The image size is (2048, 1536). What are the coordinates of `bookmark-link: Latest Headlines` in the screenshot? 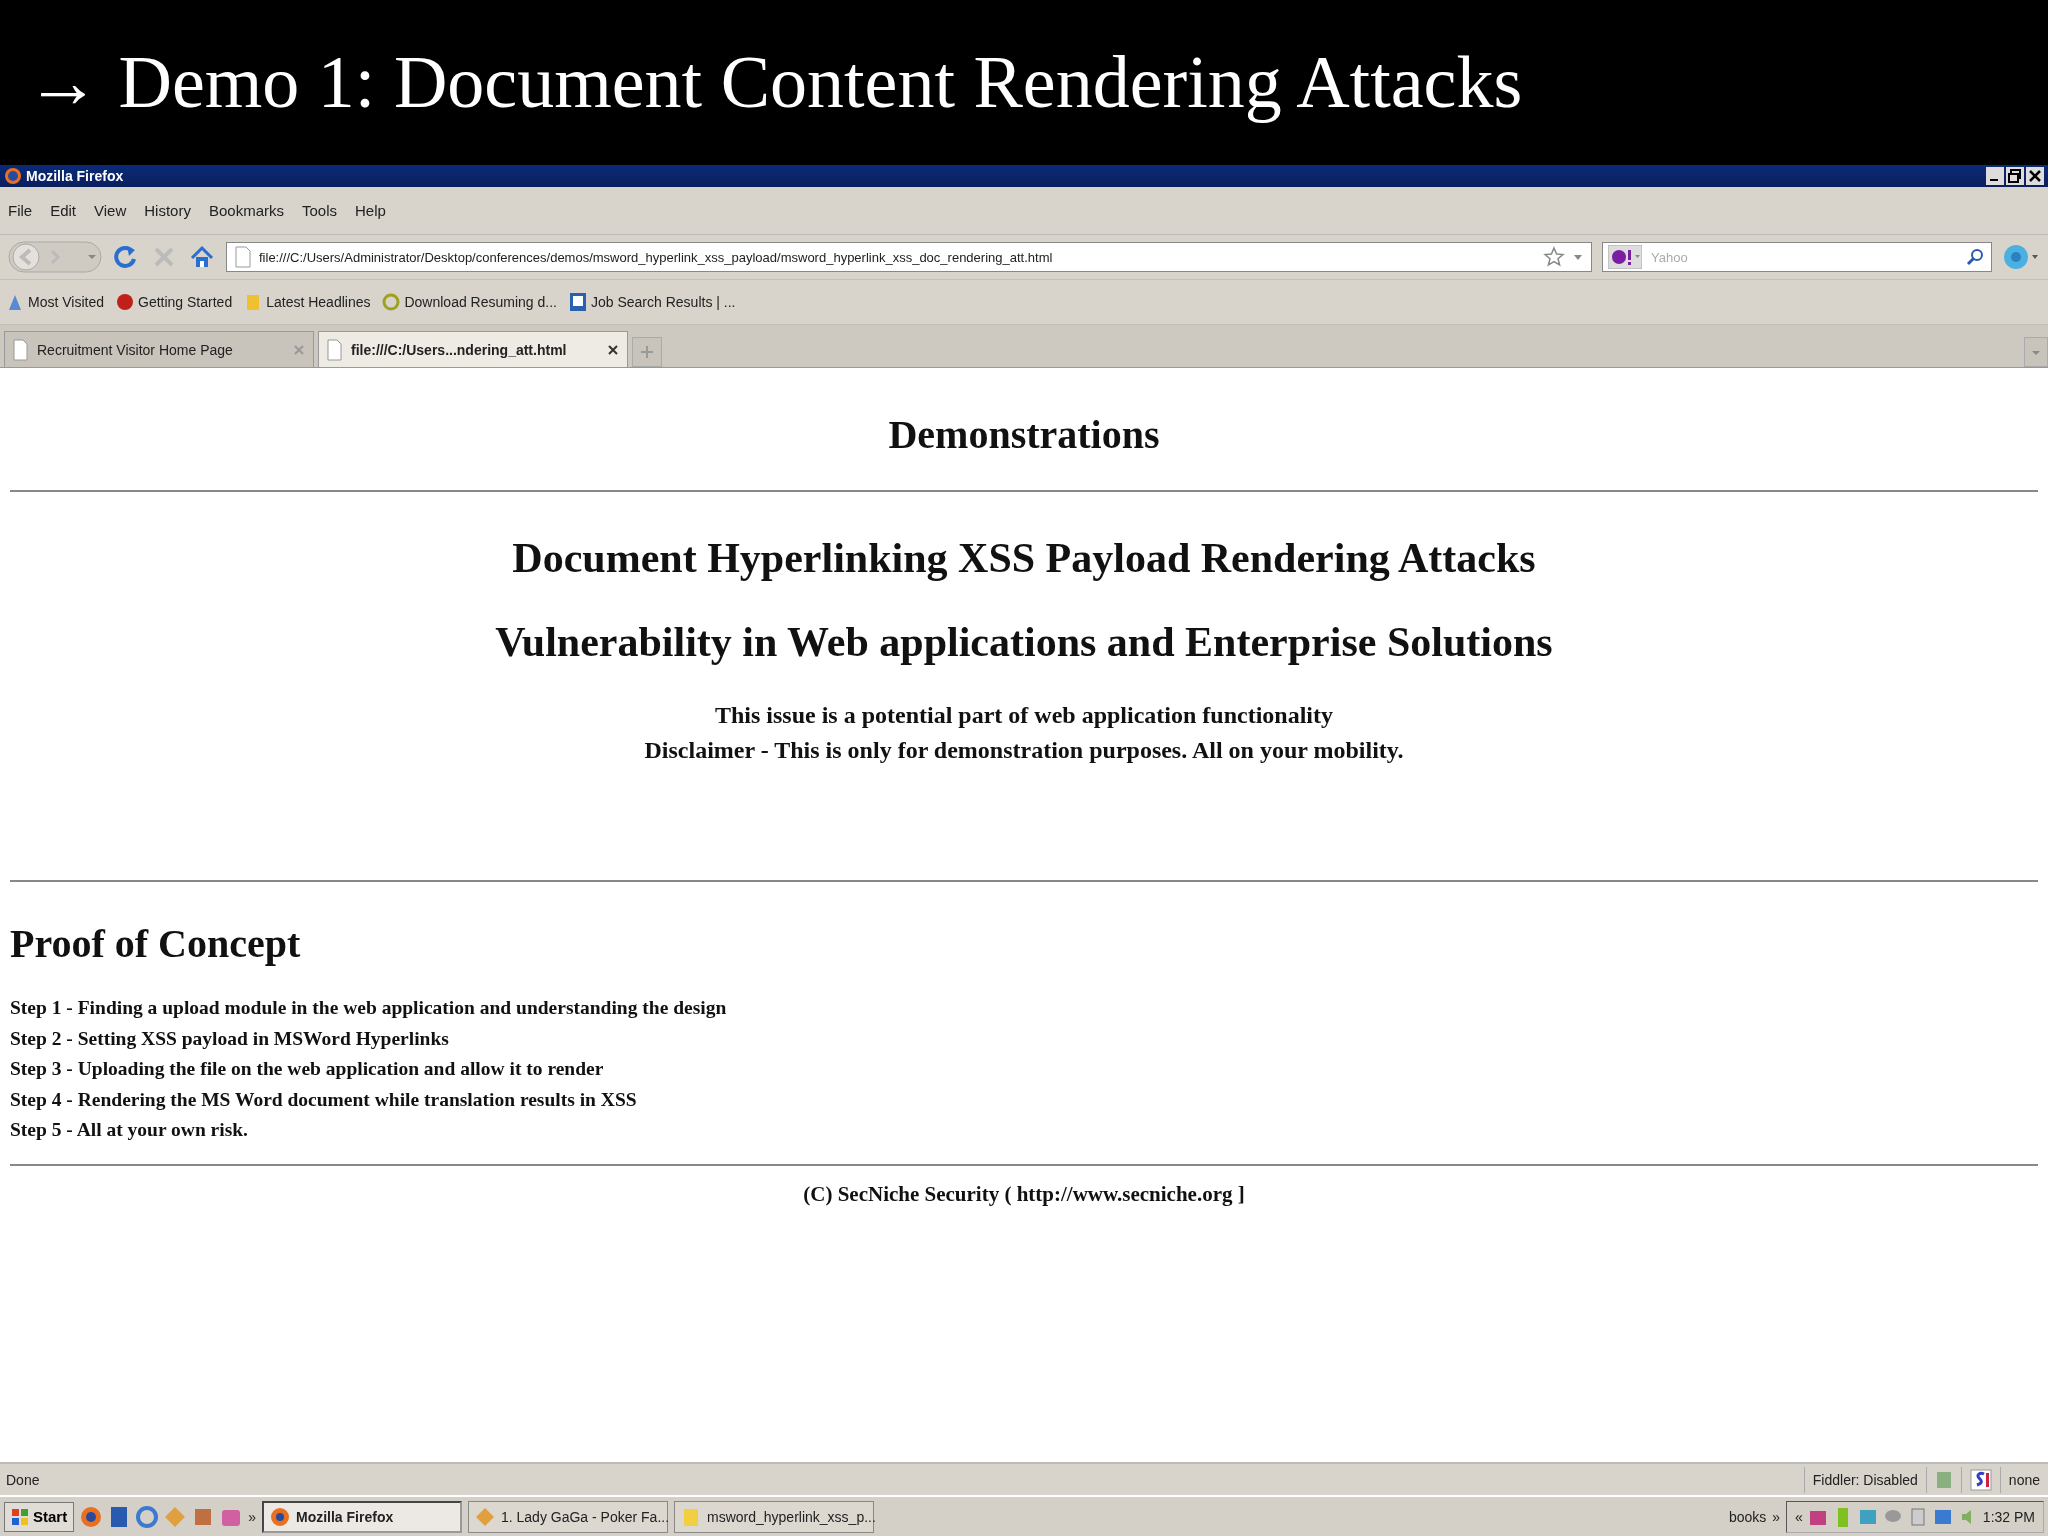 It's located at (307, 302).